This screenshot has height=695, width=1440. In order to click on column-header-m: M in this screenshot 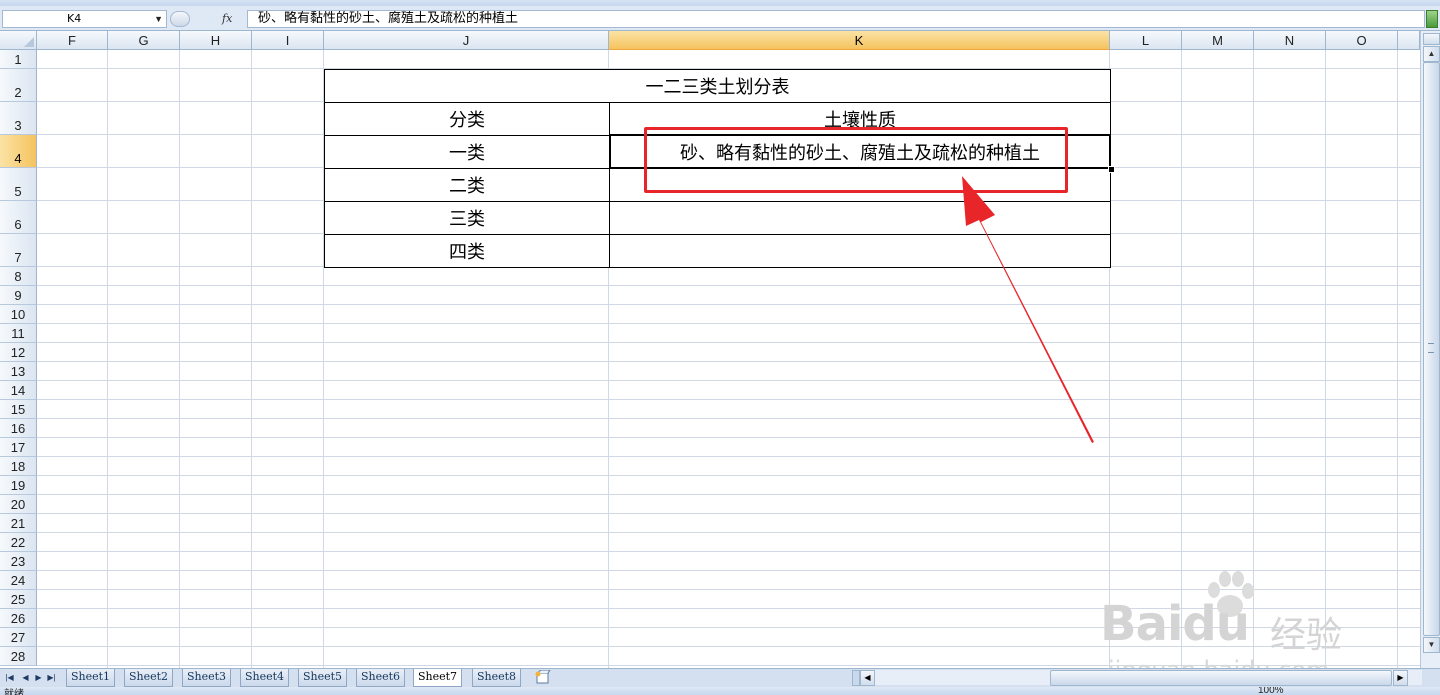, I will do `click(1218, 40)`.